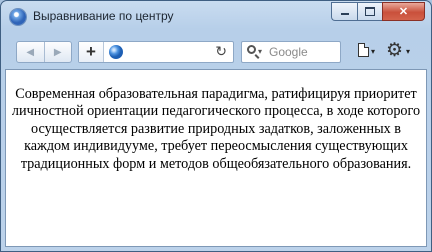 The height and width of the screenshot is (252, 432). I want to click on back-button: ◀, so click(30, 52).